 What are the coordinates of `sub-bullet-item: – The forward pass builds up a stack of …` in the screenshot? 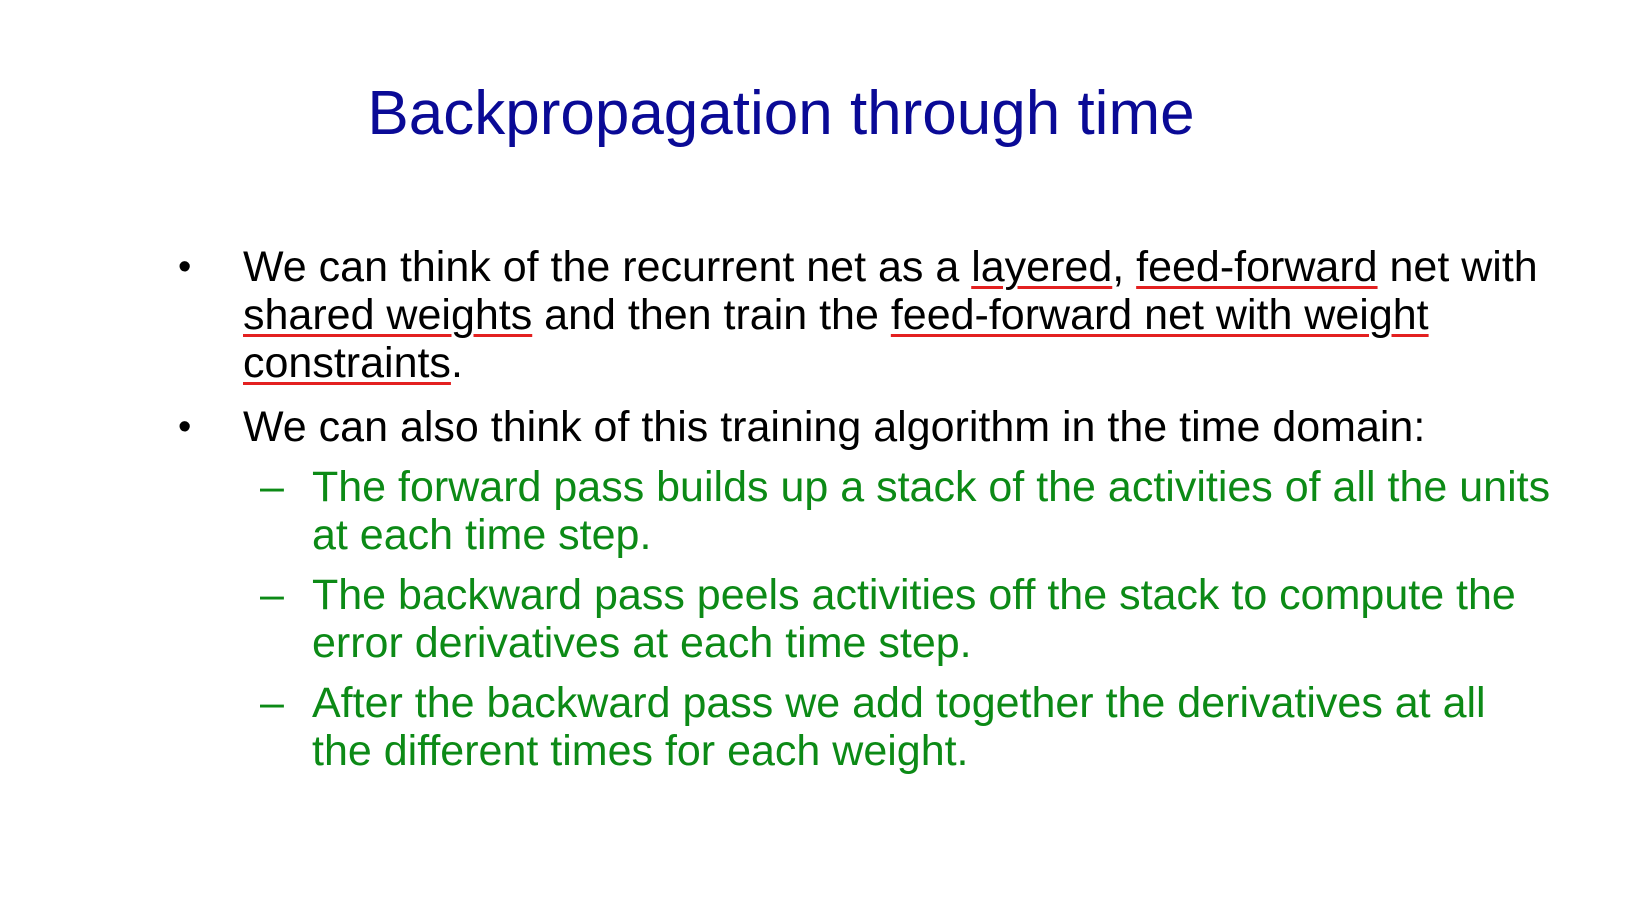 It's located at (906, 511).